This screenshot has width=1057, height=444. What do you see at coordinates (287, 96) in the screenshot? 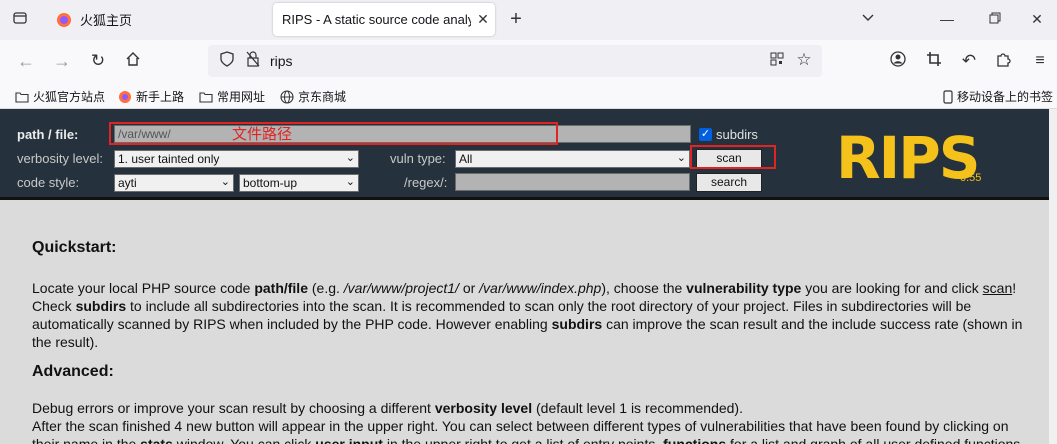
I see `globe-icon` at bounding box center [287, 96].